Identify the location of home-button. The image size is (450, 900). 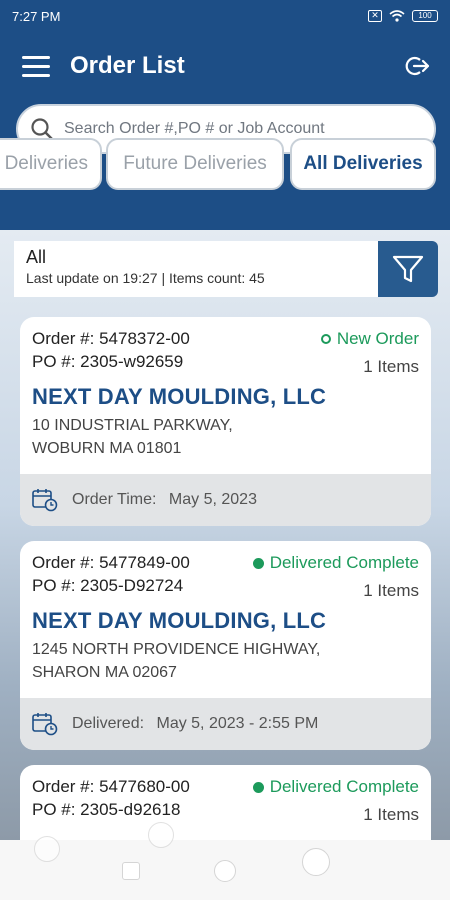
(225, 871).